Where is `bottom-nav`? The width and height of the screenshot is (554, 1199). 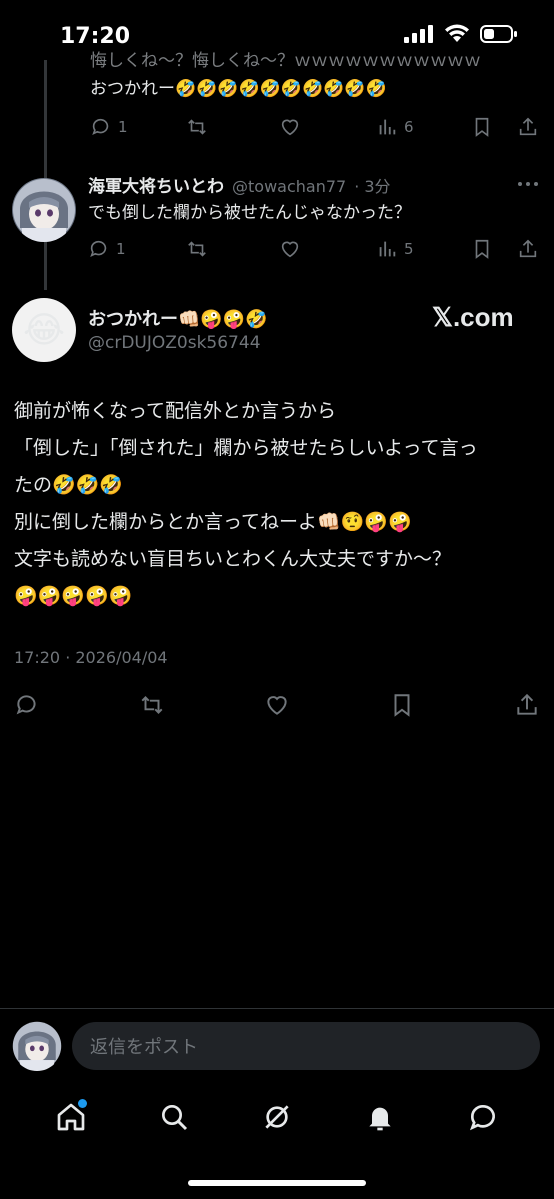
bottom-nav is located at coordinates (277, 1117).